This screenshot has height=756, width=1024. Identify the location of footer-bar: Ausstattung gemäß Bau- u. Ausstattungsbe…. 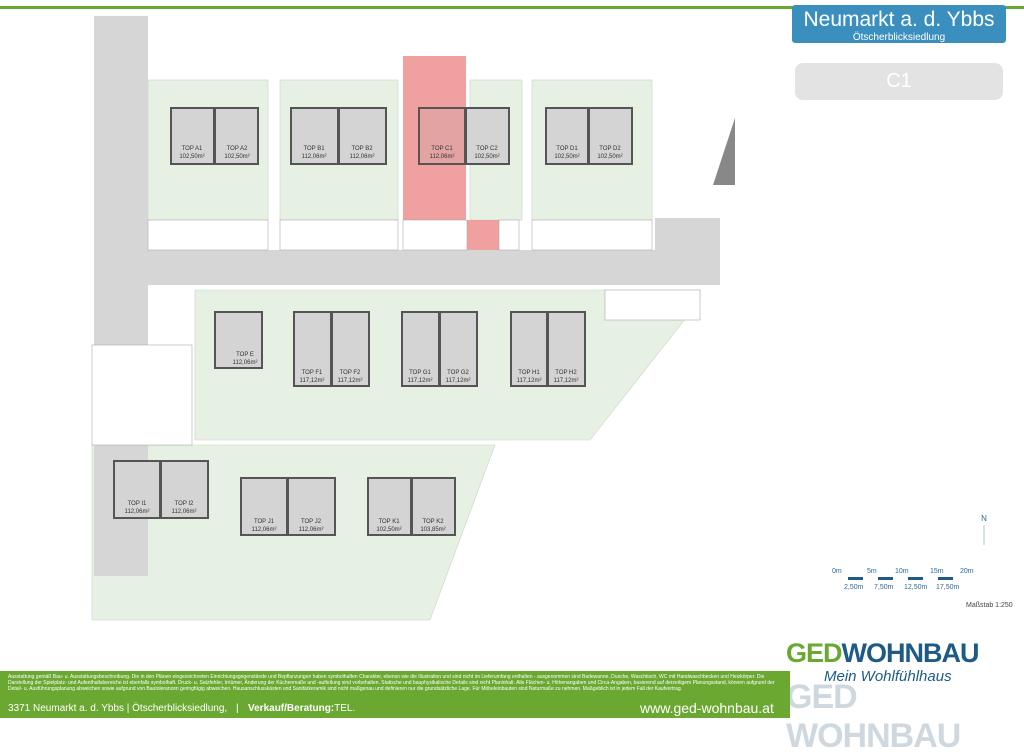
(395, 702).